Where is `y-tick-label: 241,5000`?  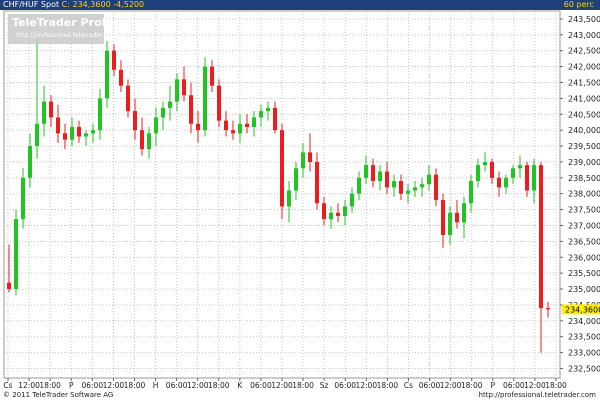 y-tick-label: 241,5000 is located at coordinates (584, 82).